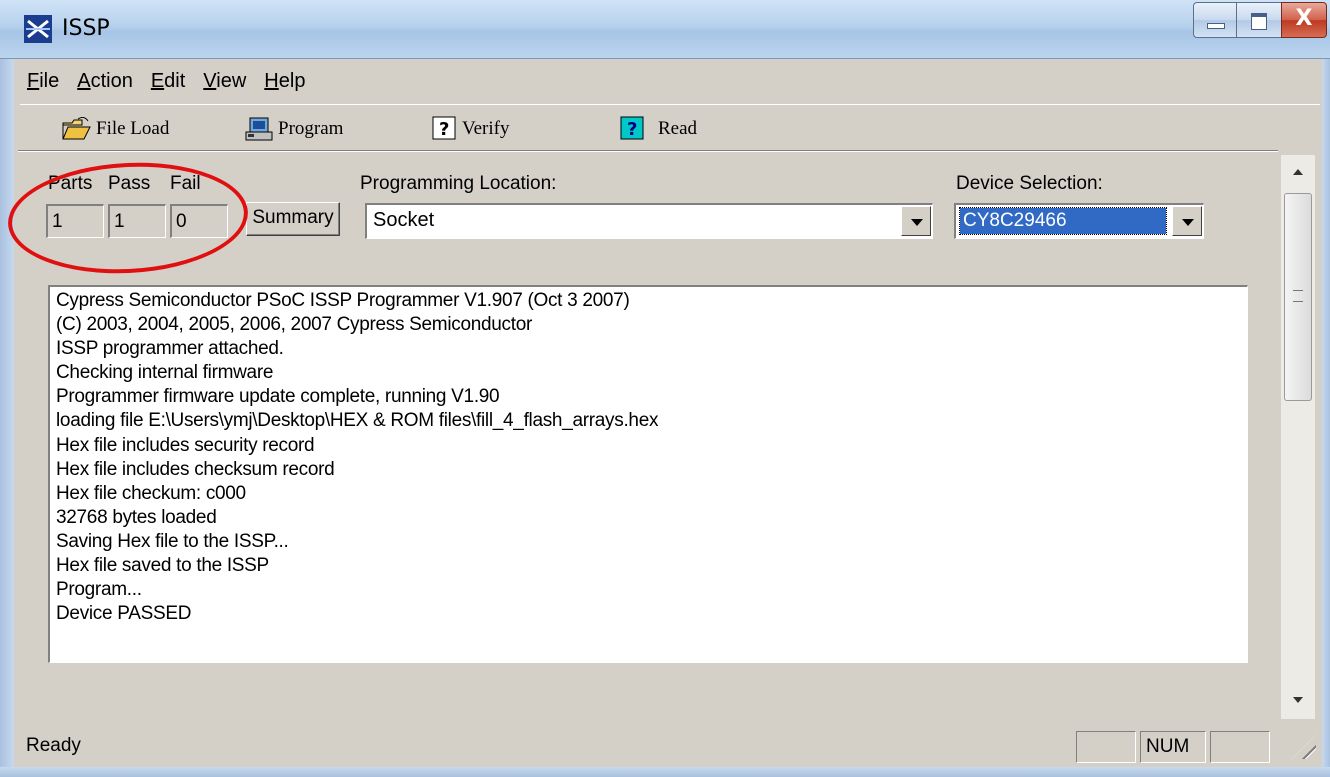 The height and width of the screenshot is (777, 1330). I want to click on vertical-scrollbar, so click(1298, 437).